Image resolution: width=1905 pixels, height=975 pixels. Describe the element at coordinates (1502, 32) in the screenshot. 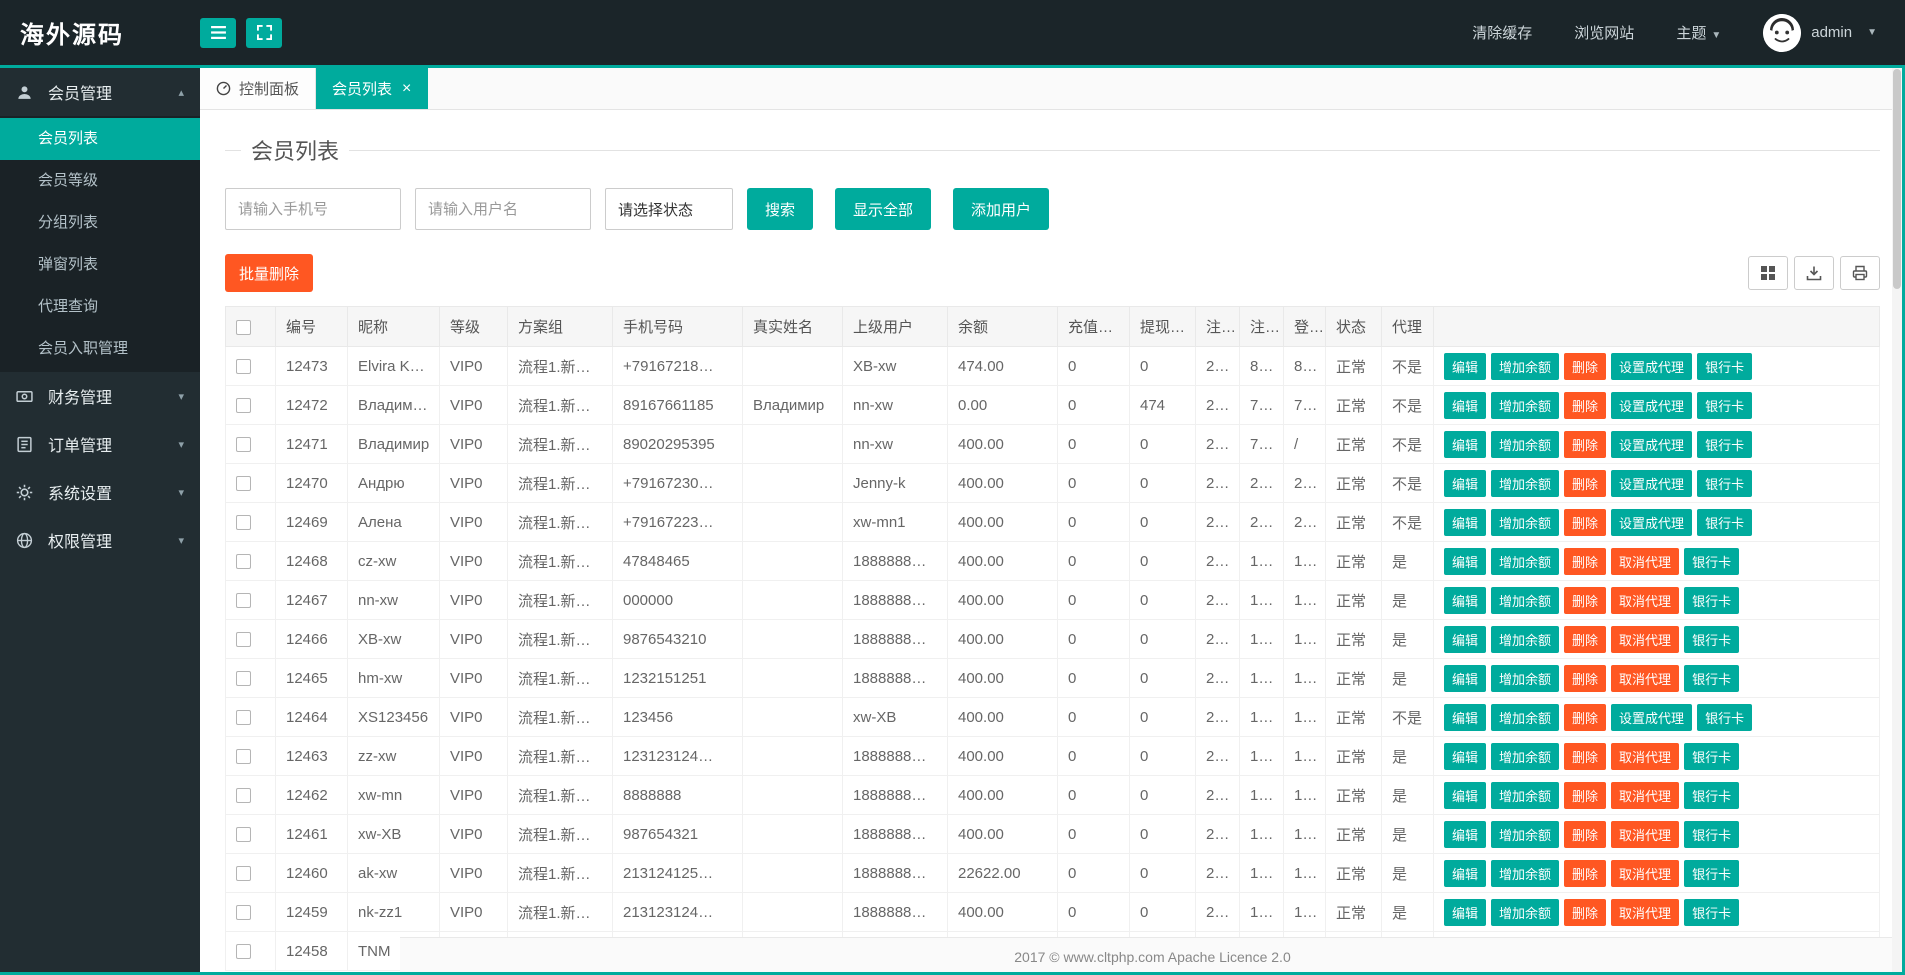

I see `clear-cache-link: 清除缓存` at that location.